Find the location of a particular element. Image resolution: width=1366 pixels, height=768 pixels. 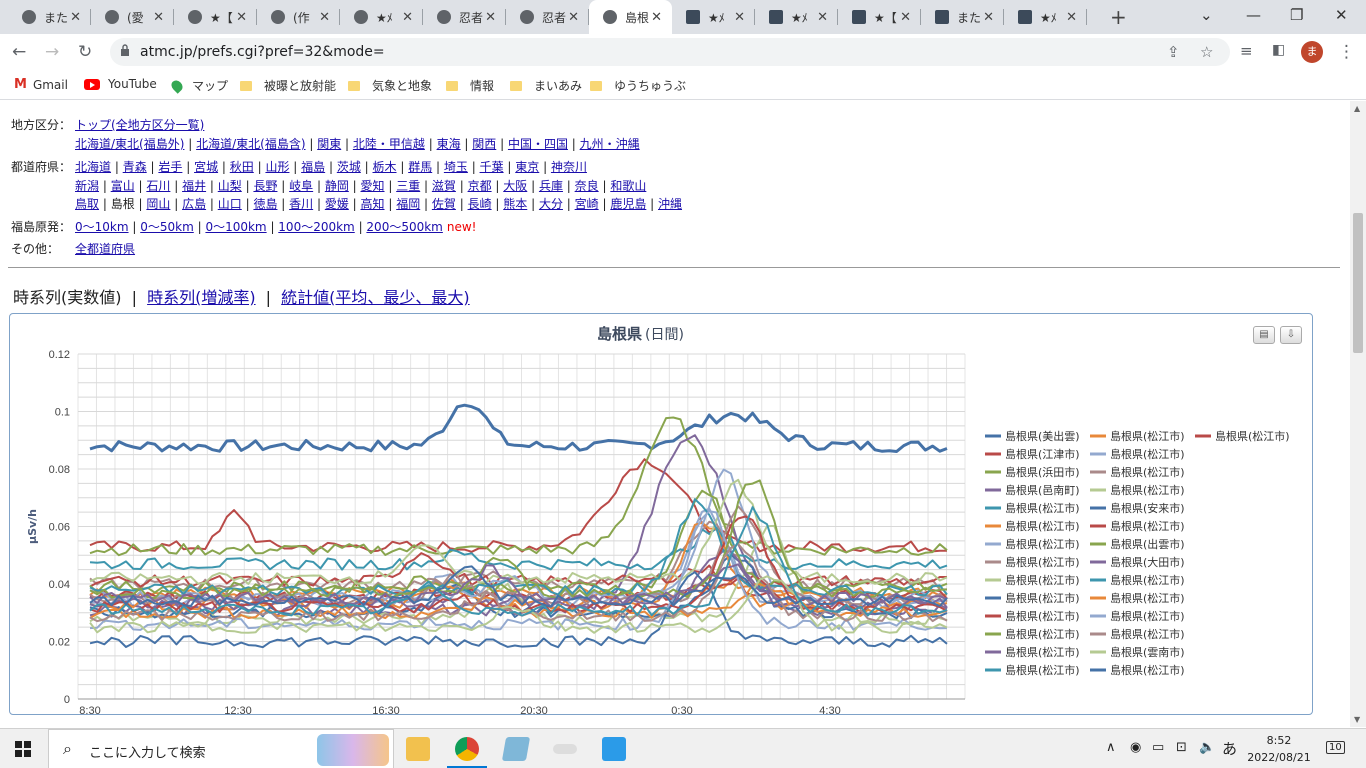

pref-link: 千葉 is located at coordinates (492, 167).